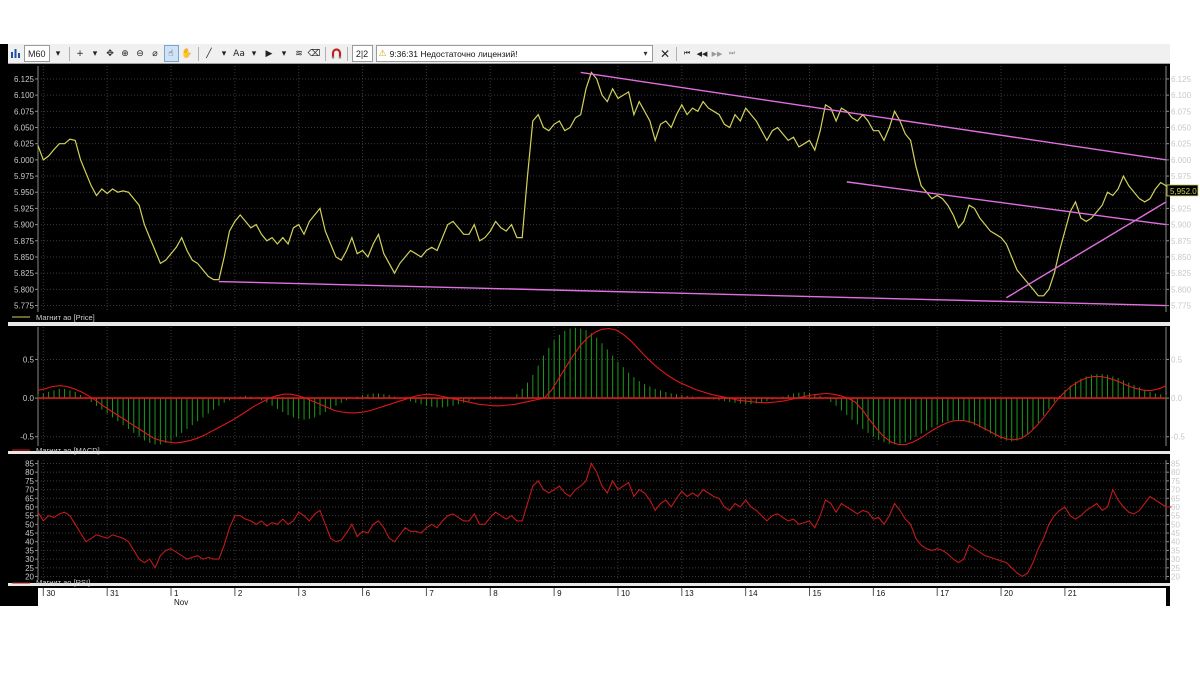 The height and width of the screenshot is (675, 1200). Describe the element at coordinates (495, 593) in the screenshot. I see `date-tick-label: 8` at that location.